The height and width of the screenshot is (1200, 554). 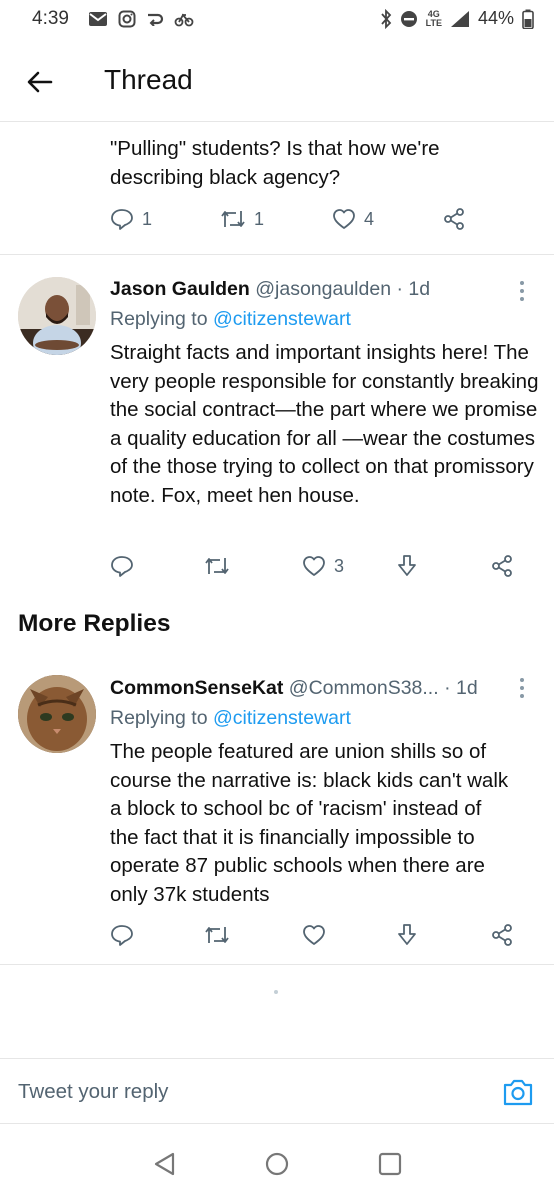 I want to click on square-recents-icon, so click(x=390, y=1164).